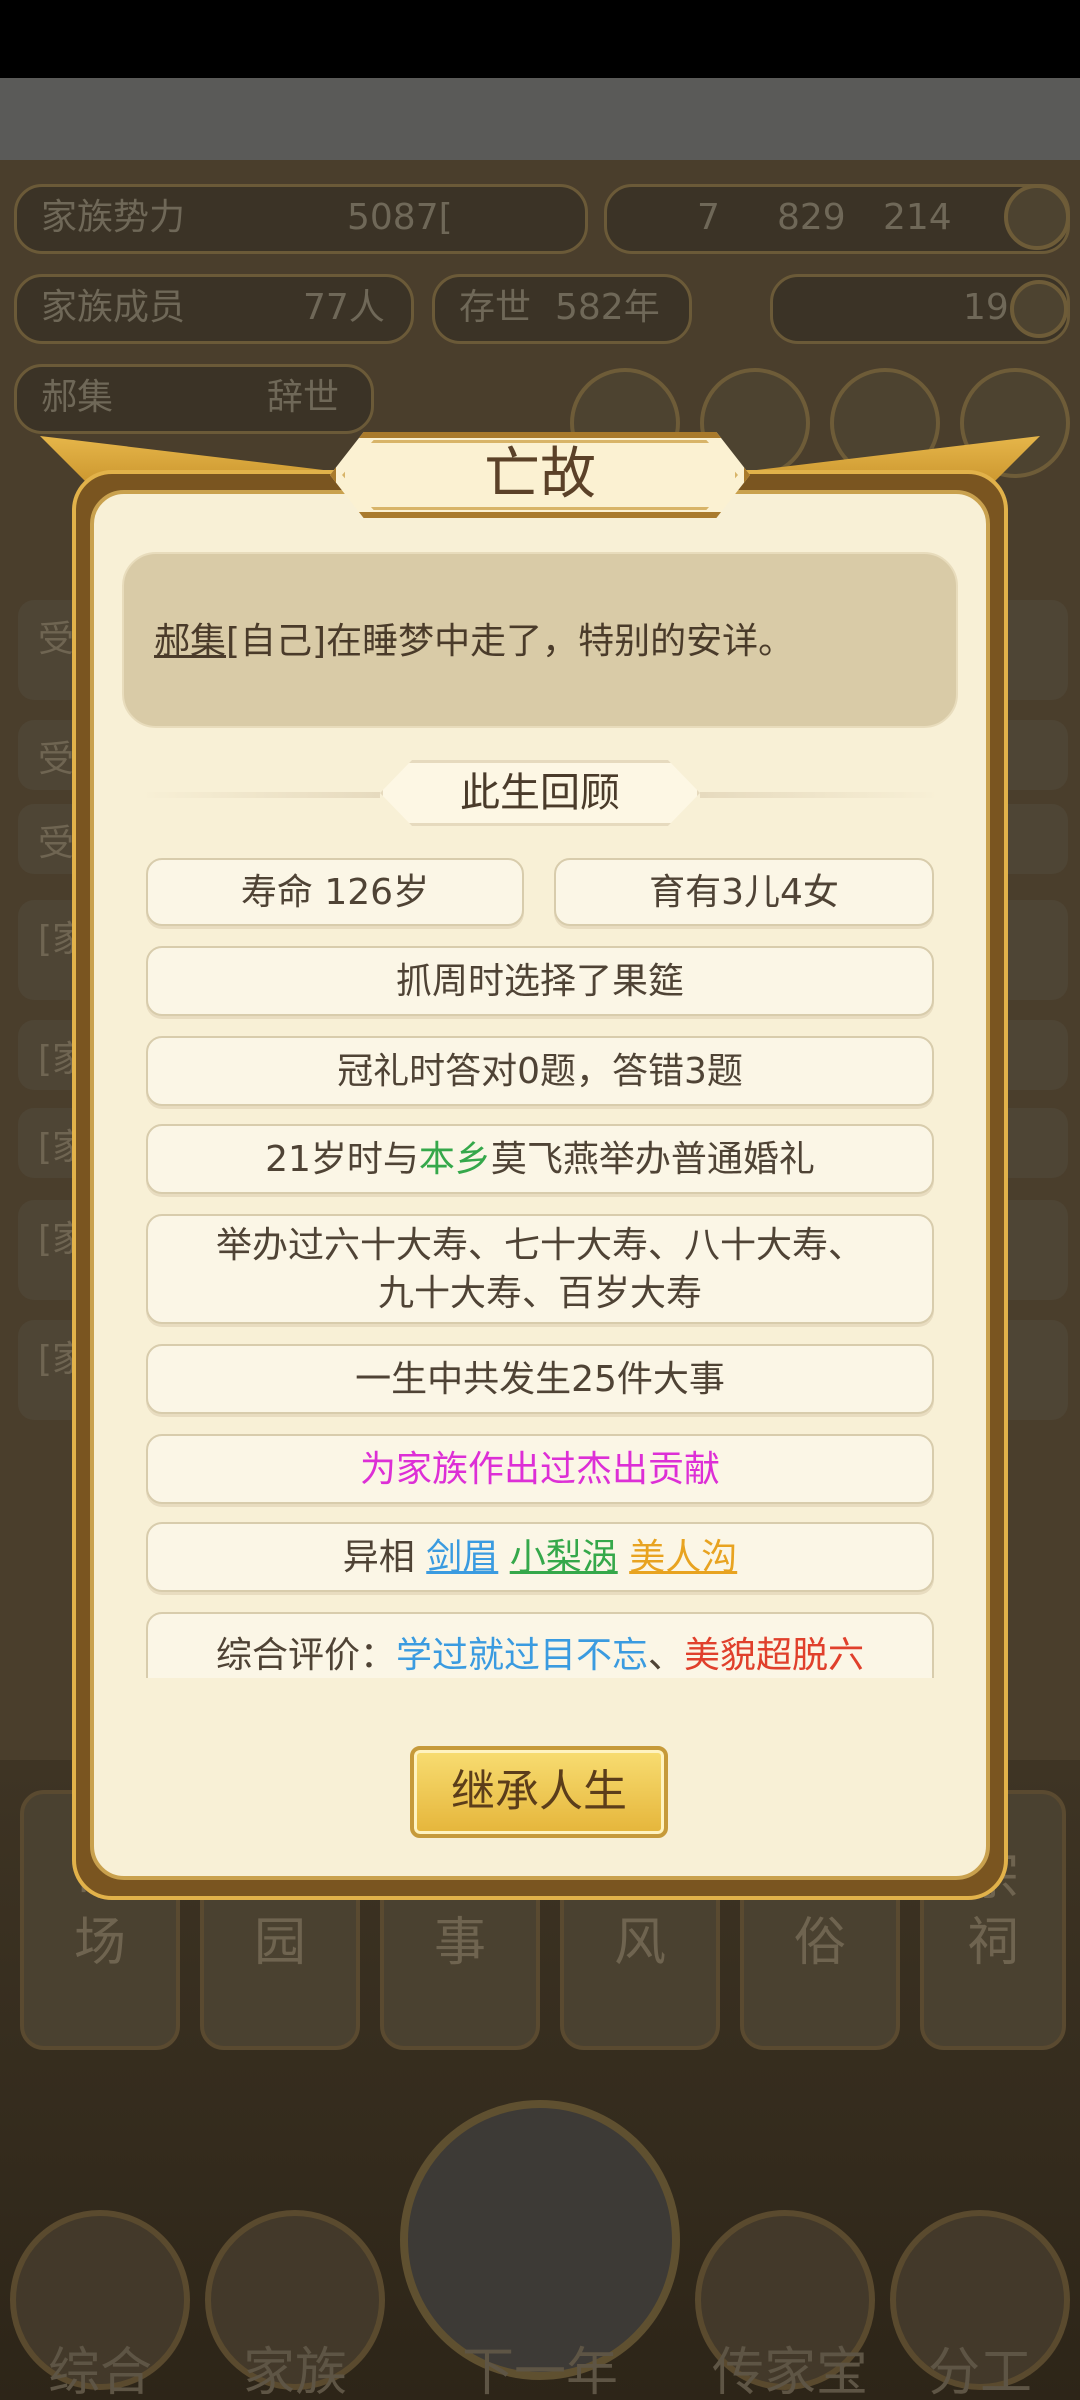 Image resolution: width=1080 pixels, height=2400 pixels. What do you see at coordinates (820, 795) in the screenshot?
I see `section-divider-right` at bounding box center [820, 795].